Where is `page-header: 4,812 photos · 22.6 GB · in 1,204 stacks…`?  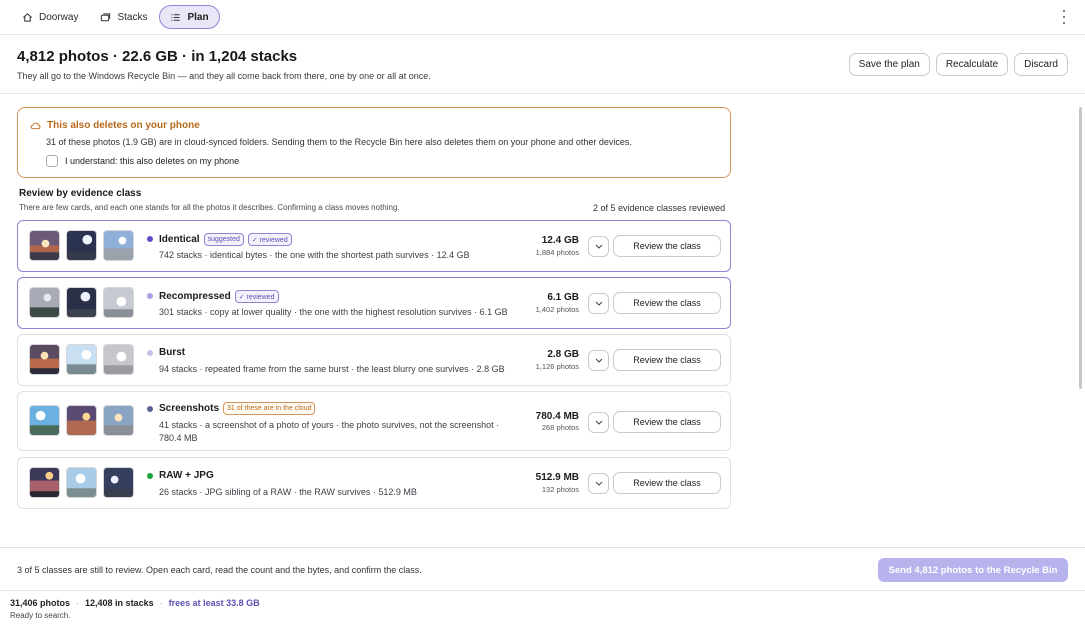
page-header: 4,812 photos · 22.6 GB · in 1,204 stacks… is located at coordinates (542, 64).